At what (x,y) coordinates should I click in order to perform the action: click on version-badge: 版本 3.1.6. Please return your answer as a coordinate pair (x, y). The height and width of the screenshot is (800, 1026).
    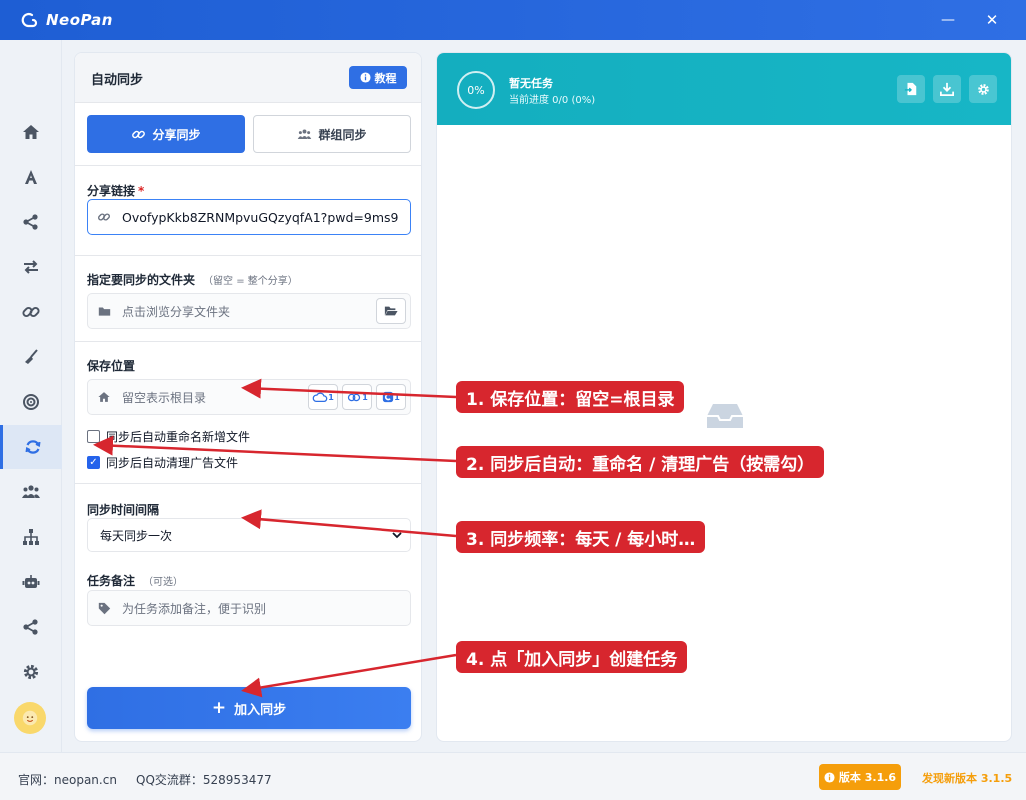
    Looking at the image, I should click on (860, 777).